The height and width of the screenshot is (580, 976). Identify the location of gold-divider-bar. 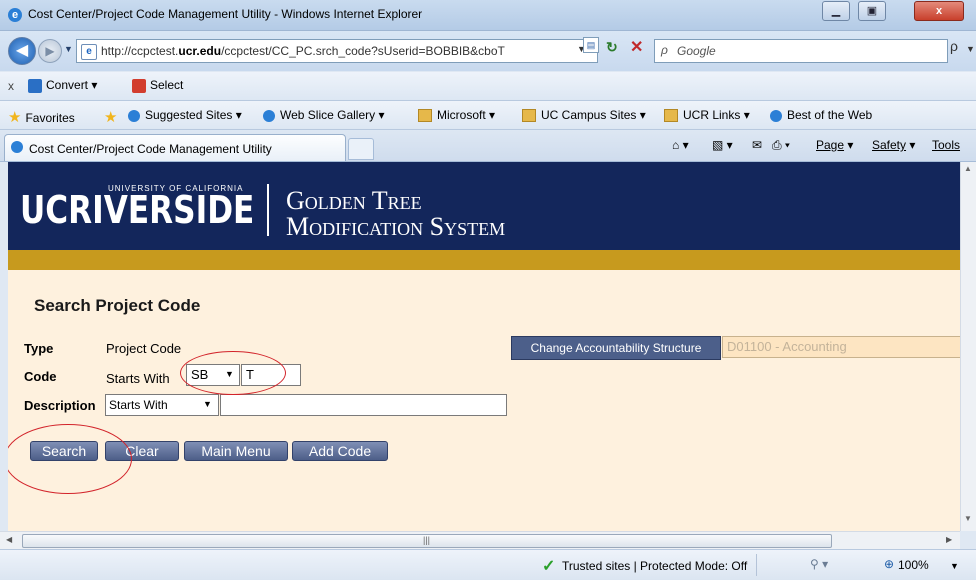
(484, 260).